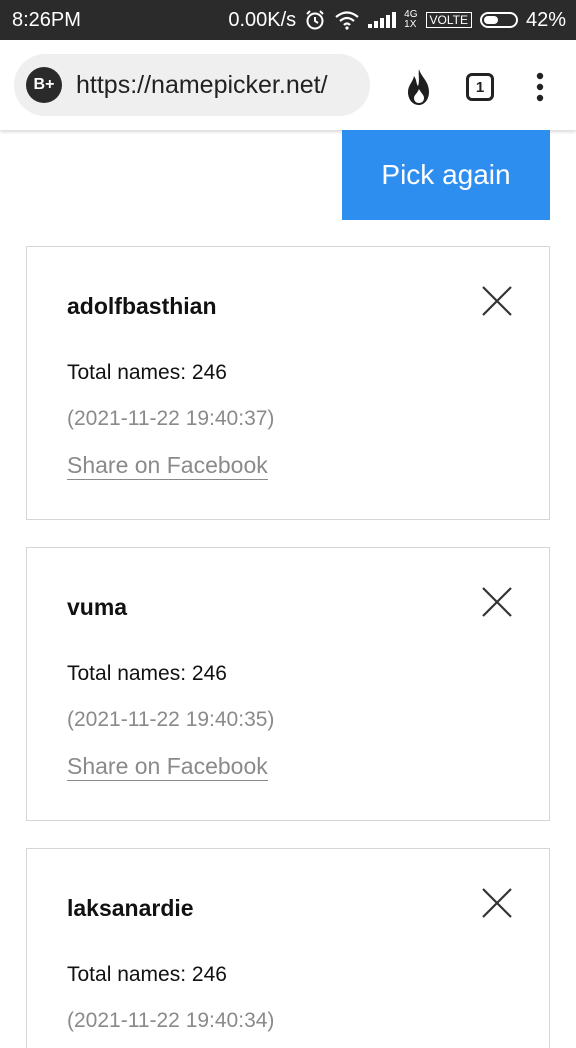 The height and width of the screenshot is (1048, 576). Describe the element at coordinates (171, 1020) in the screenshot. I see `pick-timestamp: (2021-11-22 19:40:34)` at that location.